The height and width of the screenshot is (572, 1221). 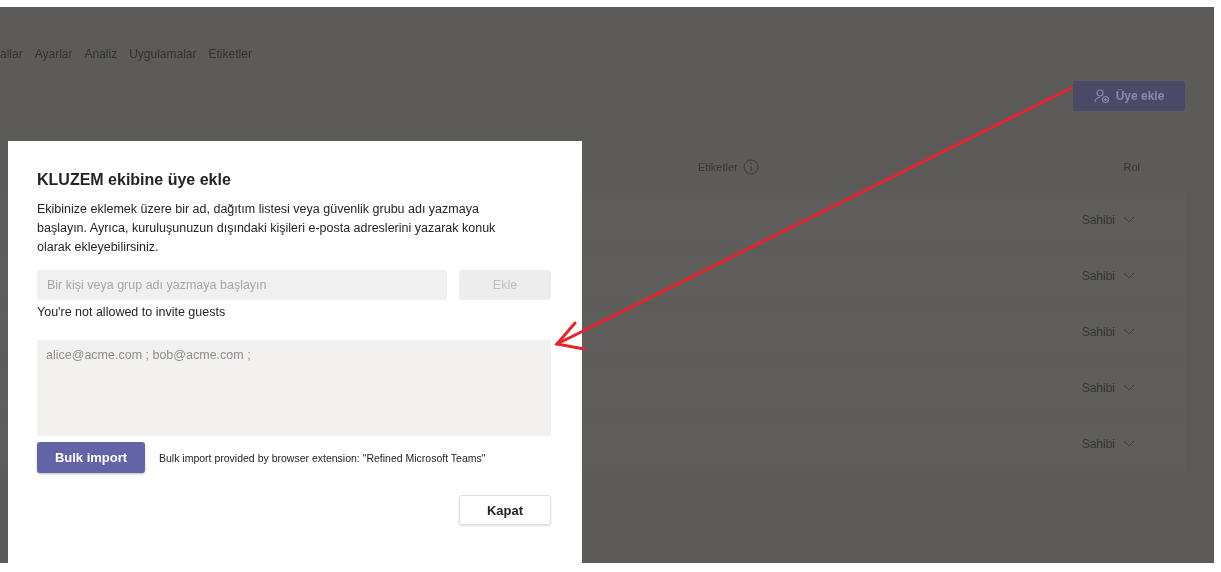 What do you see at coordinates (505, 510) in the screenshot?
I see `close-button: Kapat` at bounding box center [505, 510].